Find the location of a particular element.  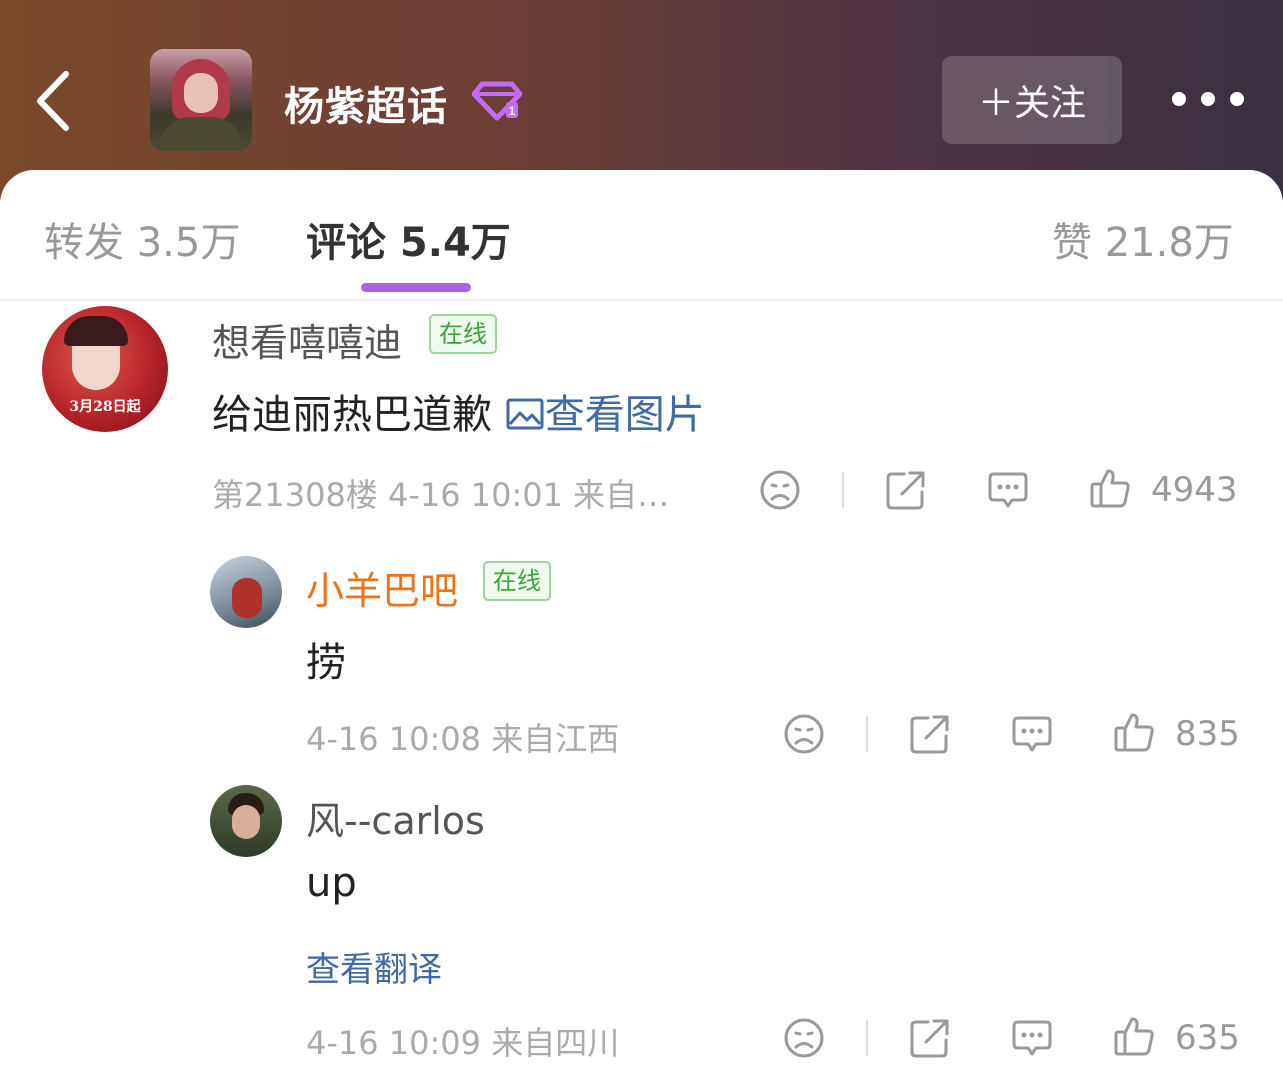

tabs-divider is located at coordinates (641, 300).